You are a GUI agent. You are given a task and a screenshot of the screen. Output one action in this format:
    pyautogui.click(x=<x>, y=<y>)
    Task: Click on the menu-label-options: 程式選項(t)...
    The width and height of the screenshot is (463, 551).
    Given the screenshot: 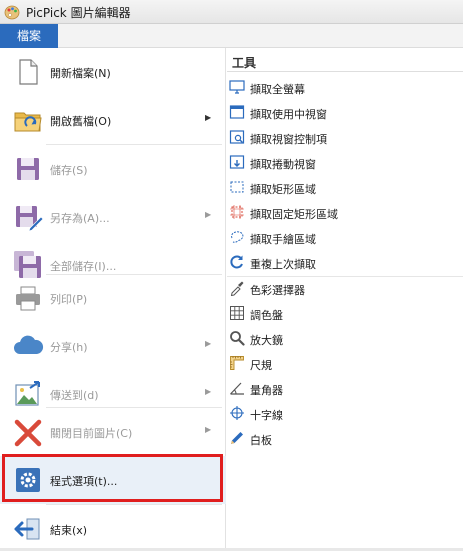 What is the action you would take?
    pyautogui.click(x=84, y=481)
    